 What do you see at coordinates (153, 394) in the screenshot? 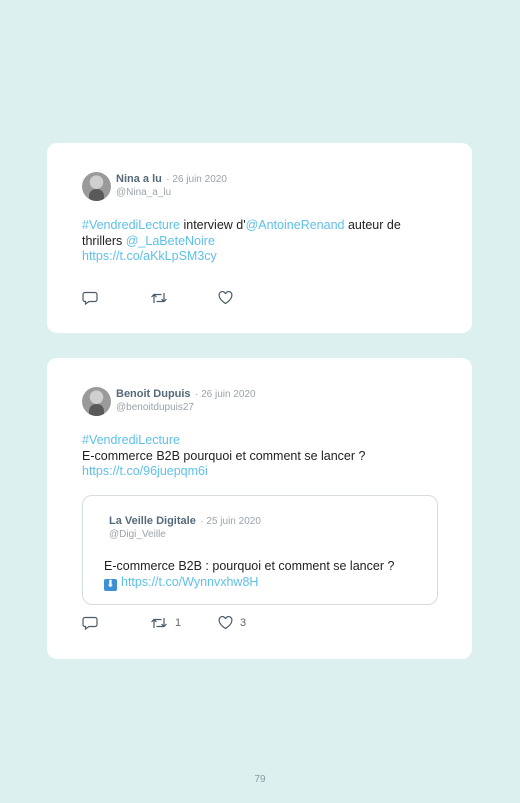
I see `author-name: Benoit Dupuis` at bounding box center [153, 394].